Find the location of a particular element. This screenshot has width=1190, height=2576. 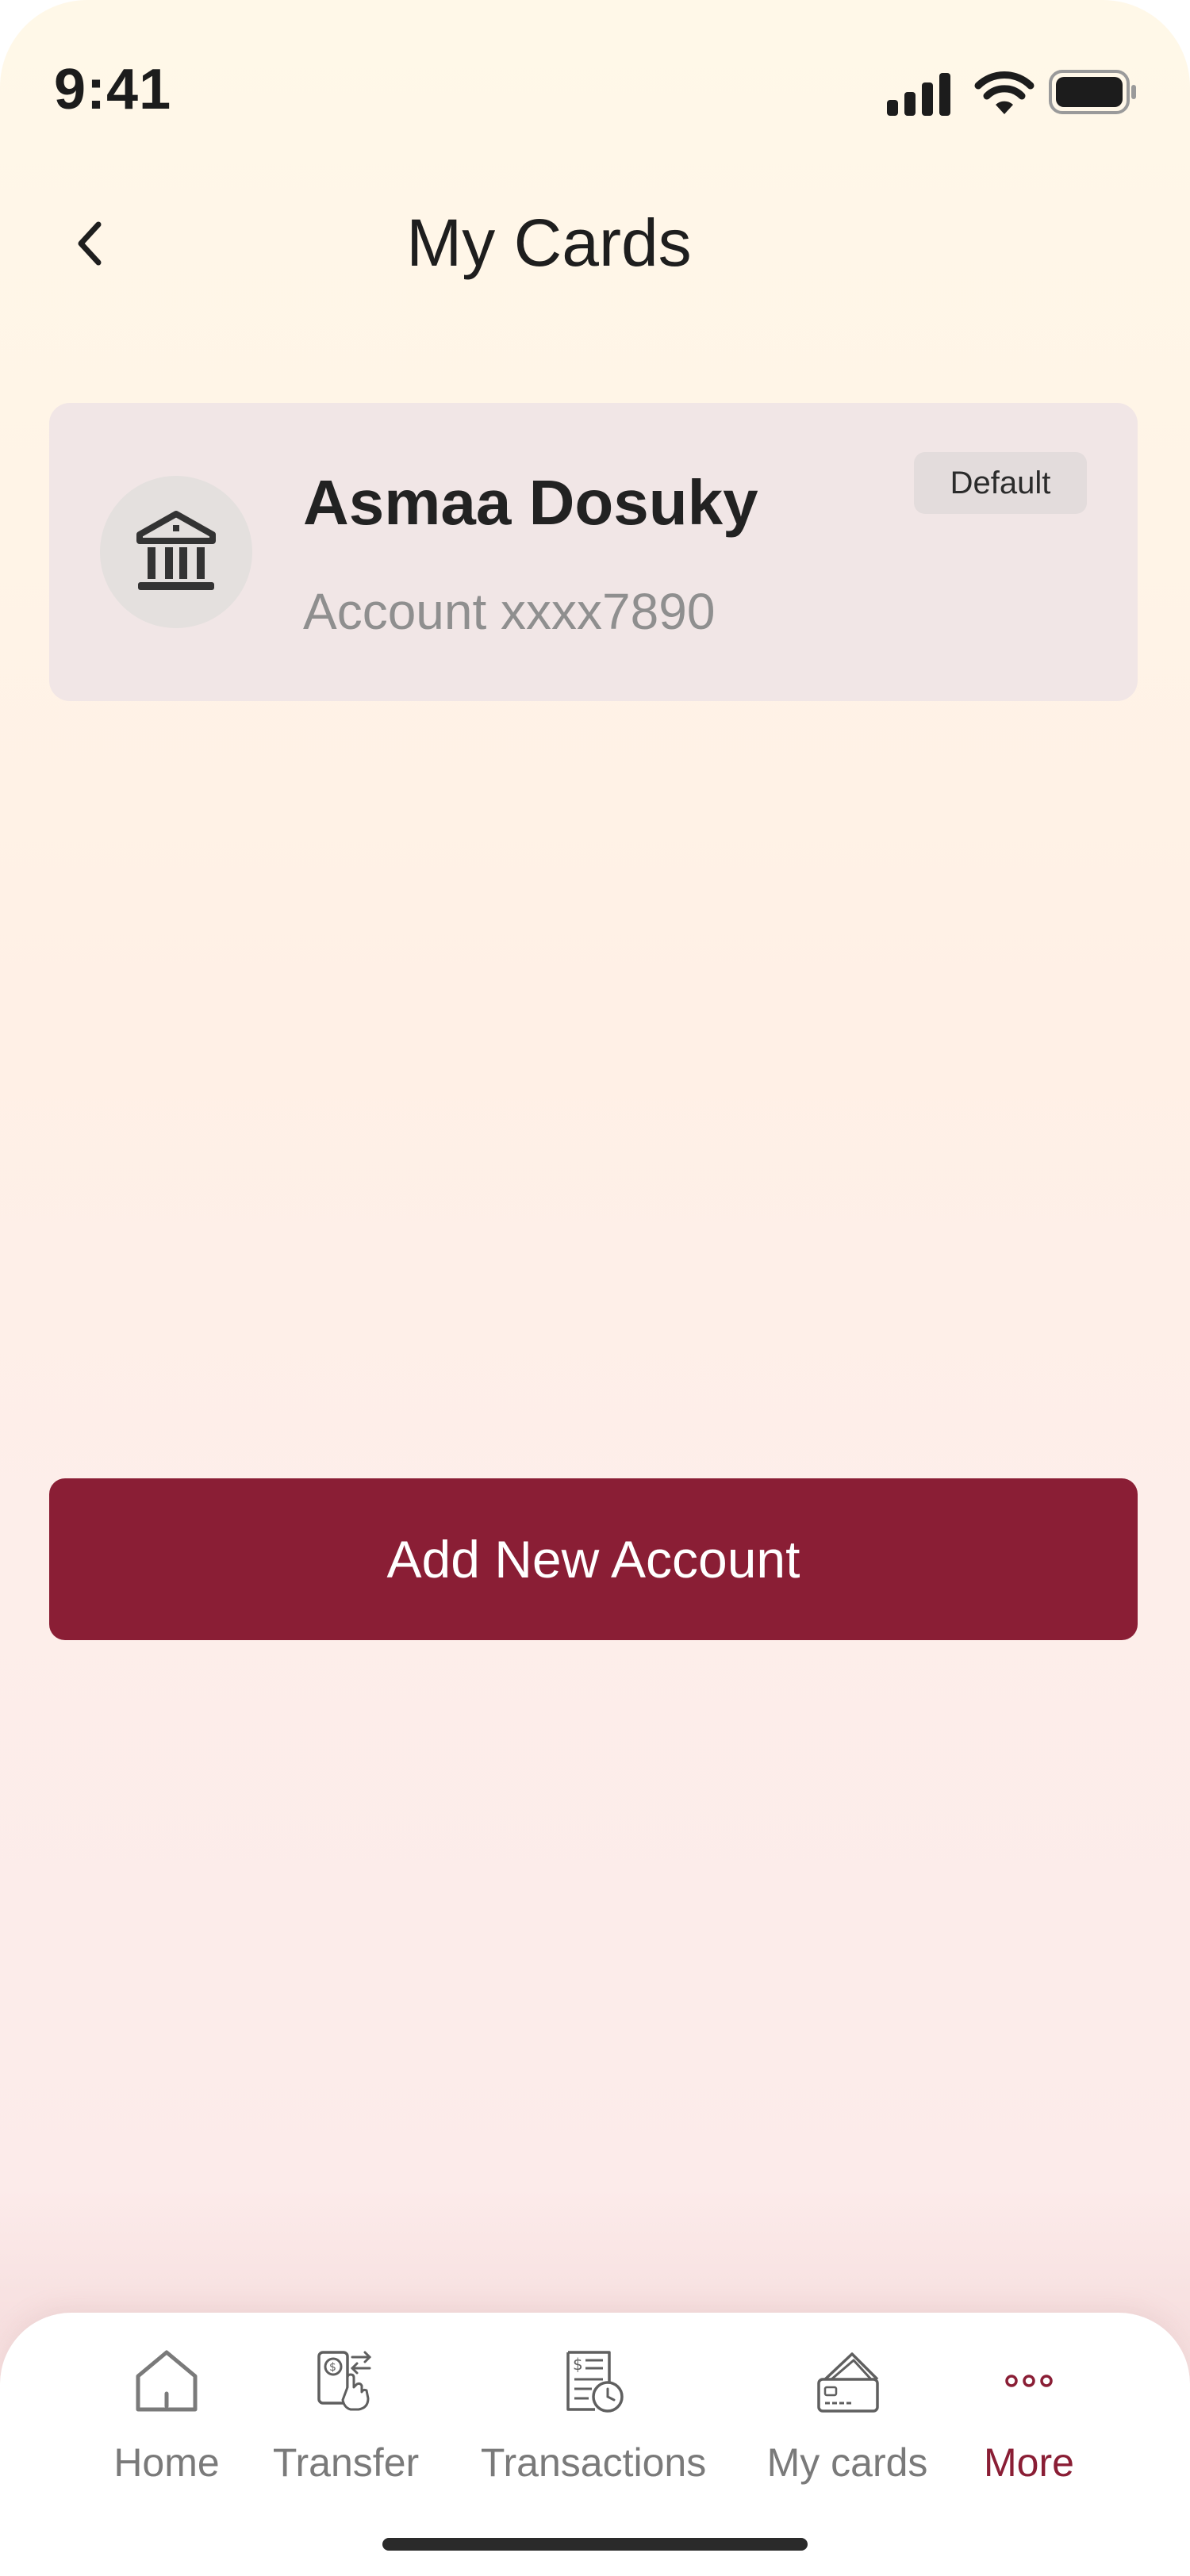

cards-icon is located at coordinates (848, 2383).